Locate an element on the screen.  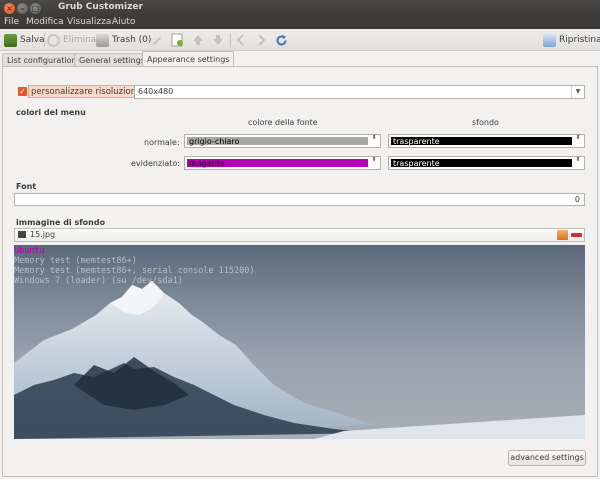
remove-icon is located at coordinates (576, 235).